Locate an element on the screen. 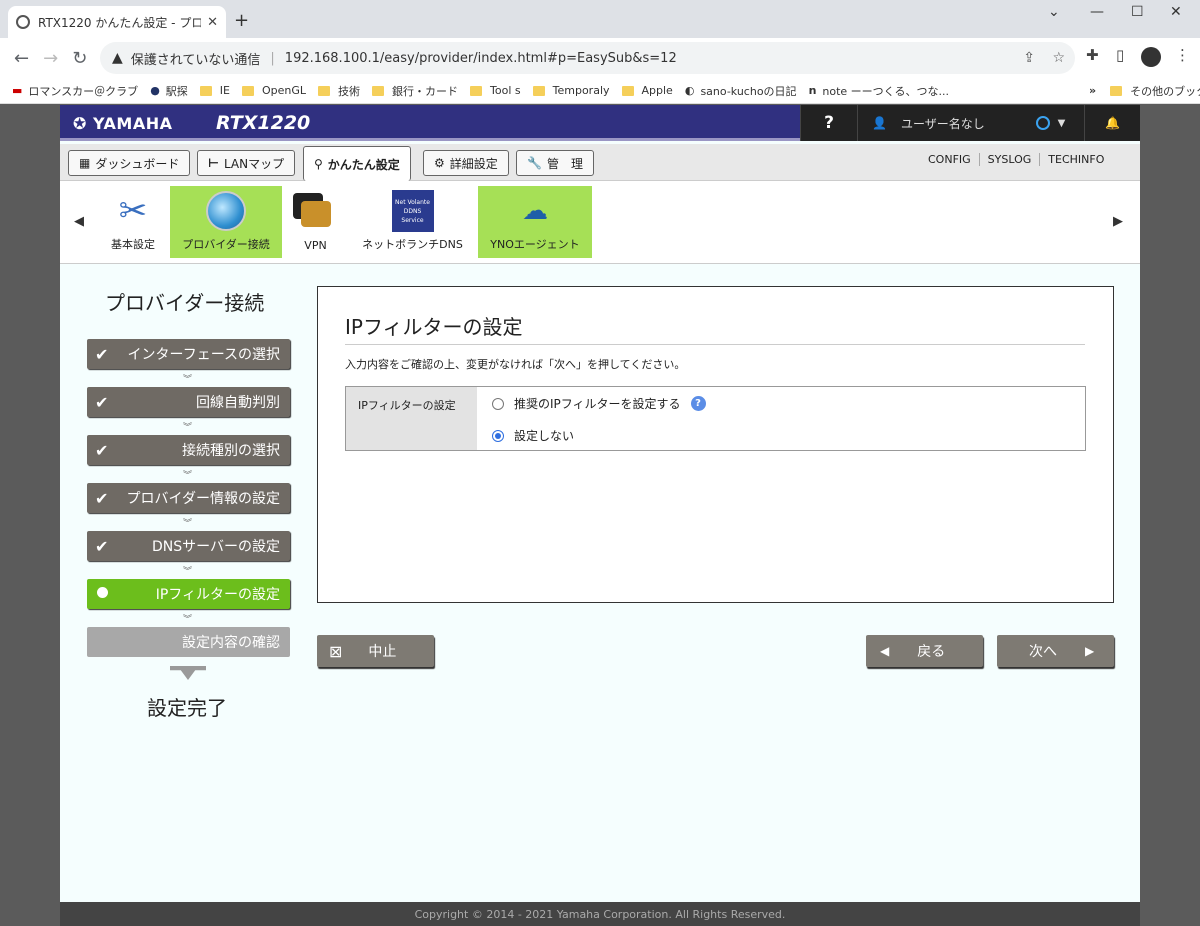 This screenshot has height=926, width=1200. bookmark-item: 銀行・カード is located at coordinates (415, 91).